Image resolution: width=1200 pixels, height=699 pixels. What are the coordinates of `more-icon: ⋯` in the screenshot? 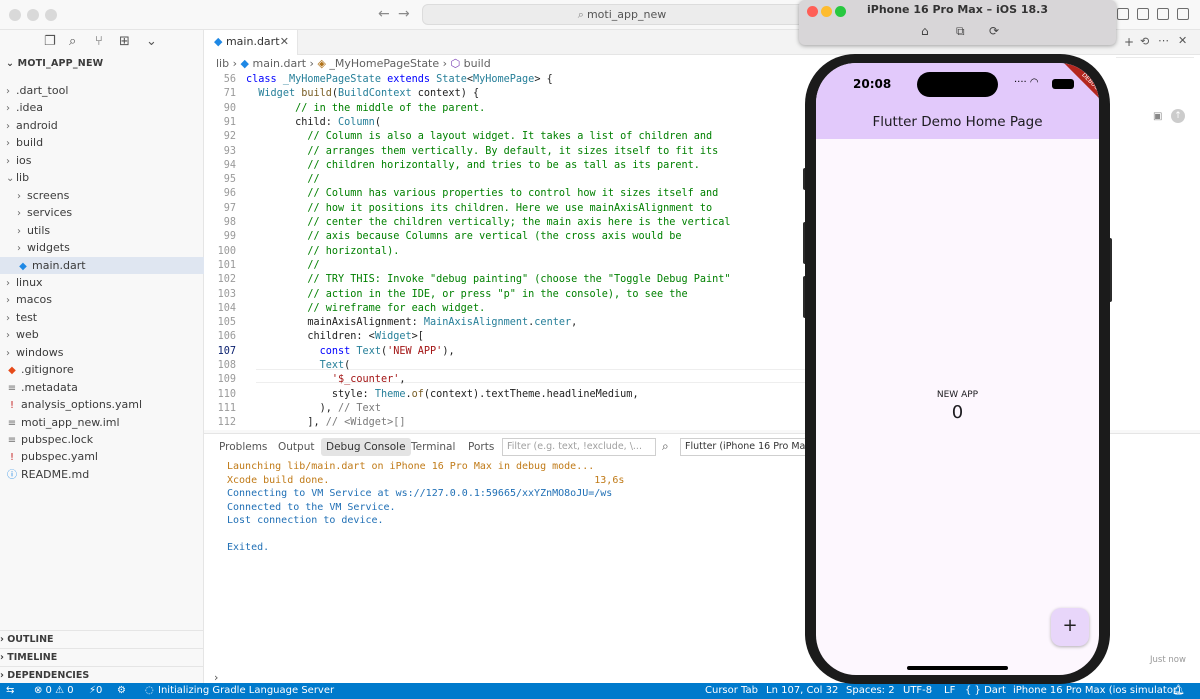 It's located at (1163, 40).